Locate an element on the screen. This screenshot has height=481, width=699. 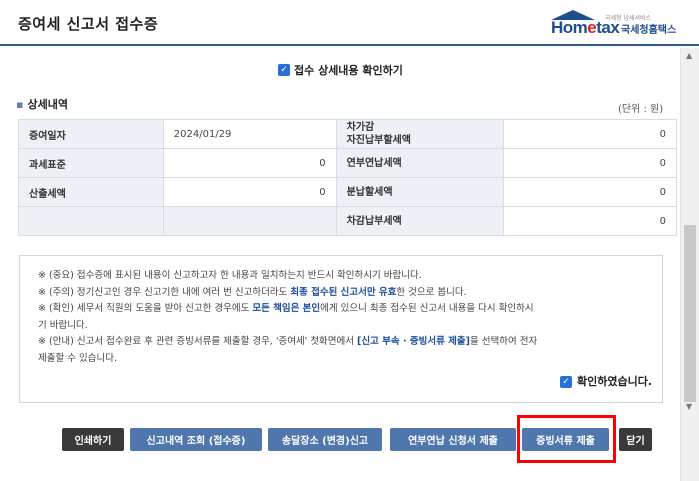
close-button: 닫기 is located at coordinates (635, 439).